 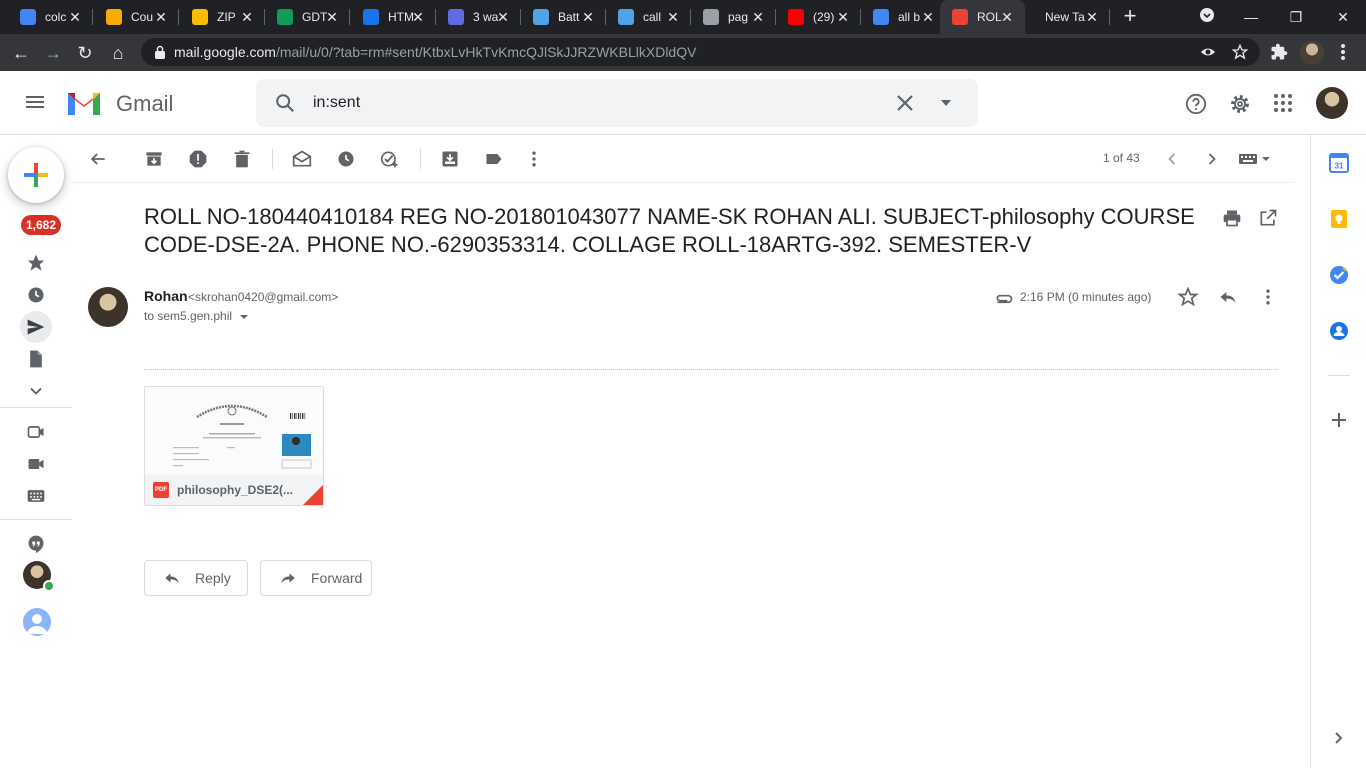 I want to click on recipient-line: to sem5.gen.phil, so click(x=196, y=316).